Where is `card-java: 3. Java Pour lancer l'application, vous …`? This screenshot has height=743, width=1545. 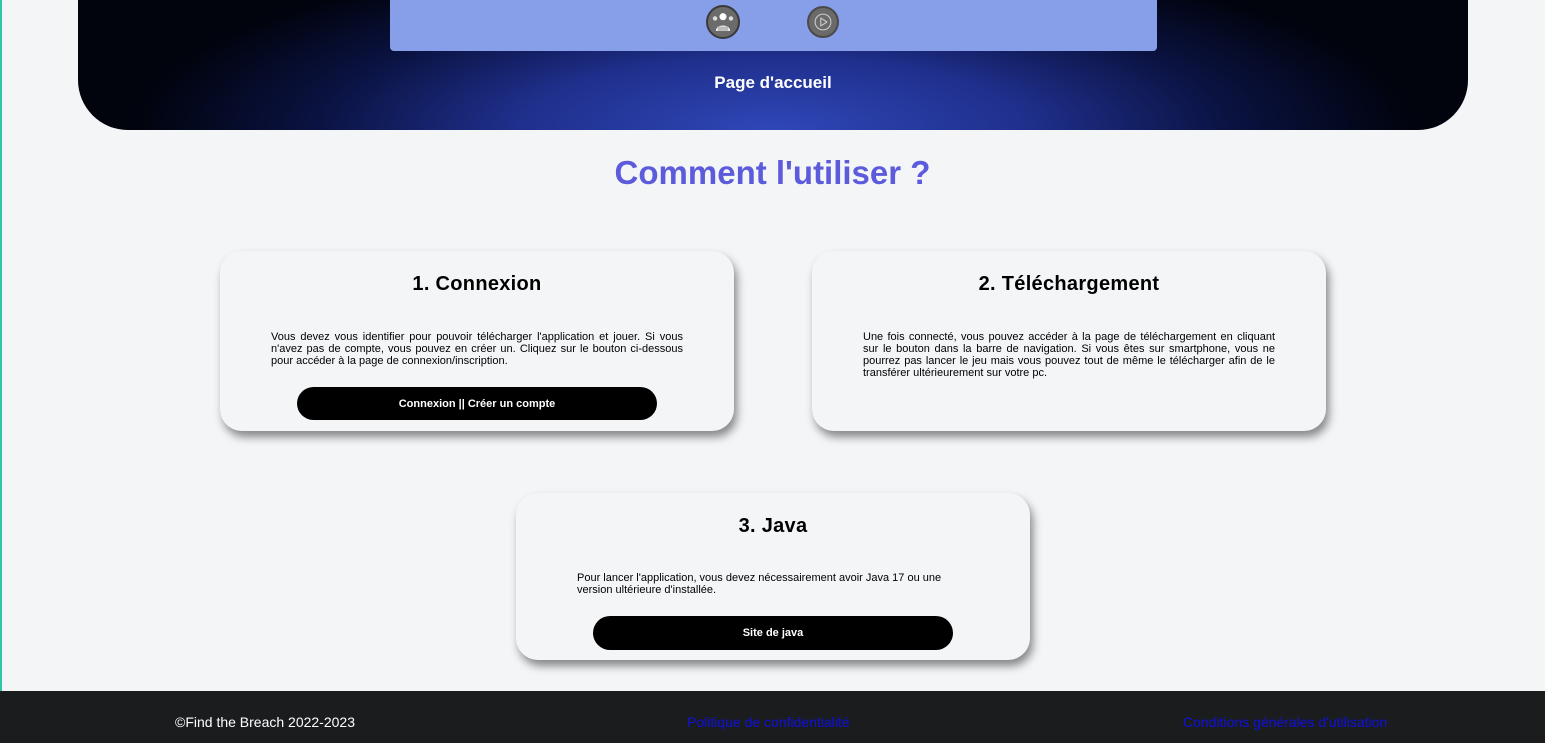 card-java: 3. Java Pour lancer l'application, vous … is located at coordinates (773, 576).